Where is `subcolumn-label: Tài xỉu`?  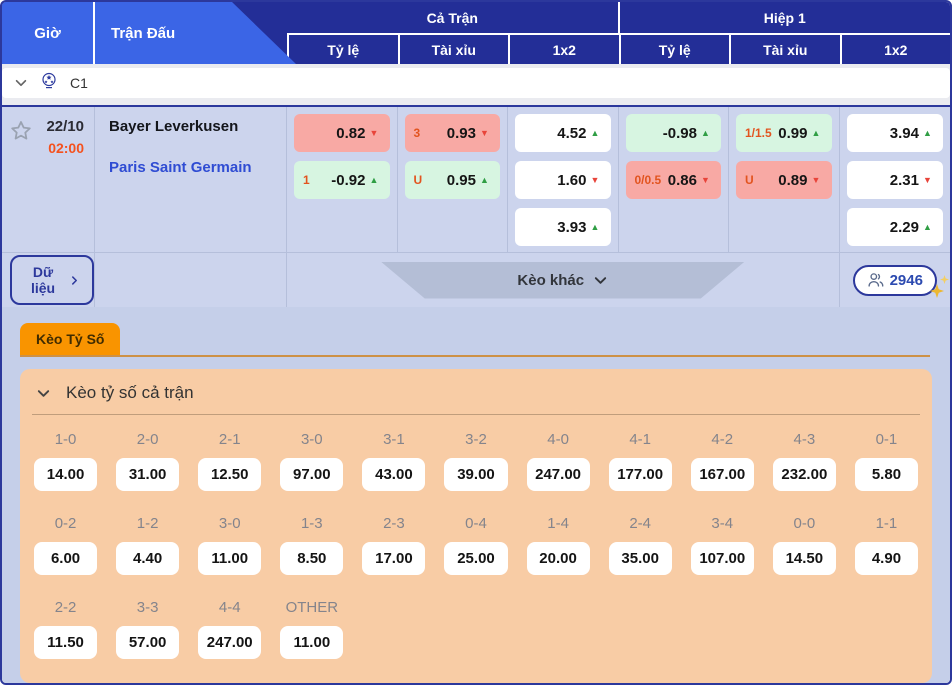 subcolumn-label: Tài xỉu is located at coordinates (453, 49).